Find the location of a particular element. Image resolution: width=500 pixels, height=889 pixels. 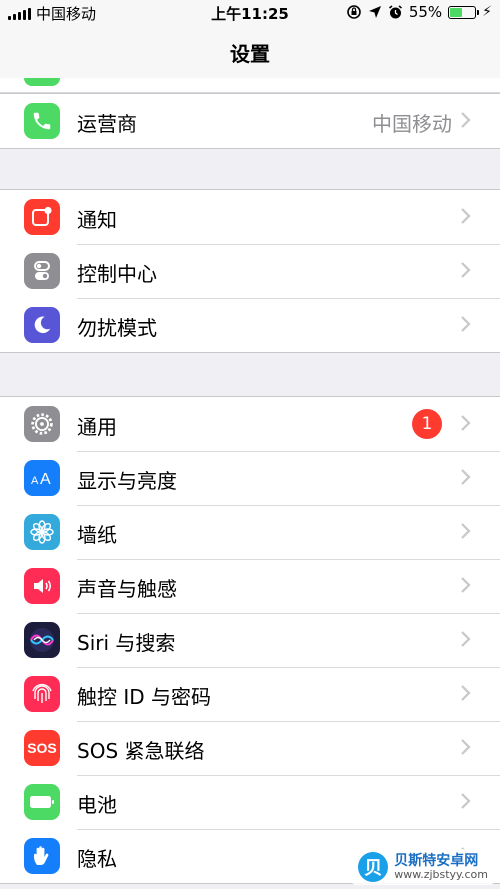

update-badge: 1 is located at coordinates (427, 424).